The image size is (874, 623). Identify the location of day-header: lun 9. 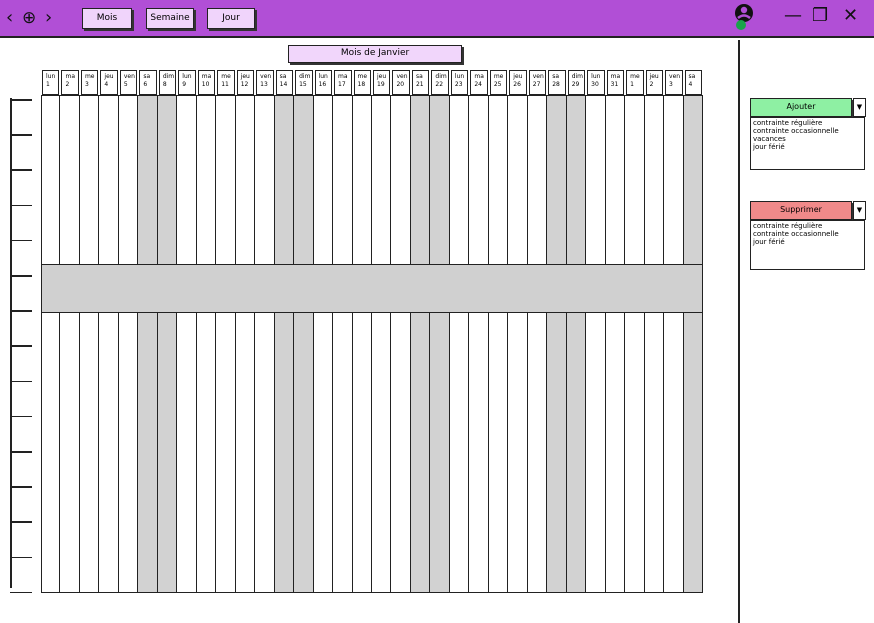
(187, 82).